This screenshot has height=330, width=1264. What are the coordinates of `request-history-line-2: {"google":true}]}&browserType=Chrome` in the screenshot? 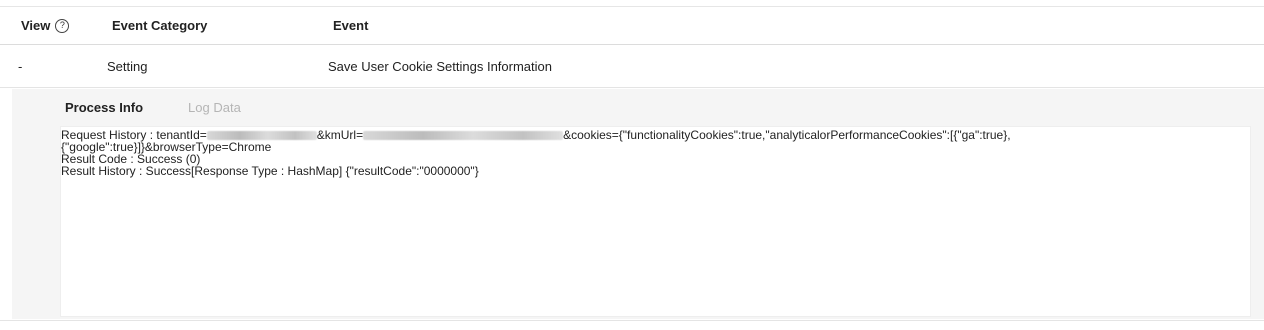 It's located at (166, 147).